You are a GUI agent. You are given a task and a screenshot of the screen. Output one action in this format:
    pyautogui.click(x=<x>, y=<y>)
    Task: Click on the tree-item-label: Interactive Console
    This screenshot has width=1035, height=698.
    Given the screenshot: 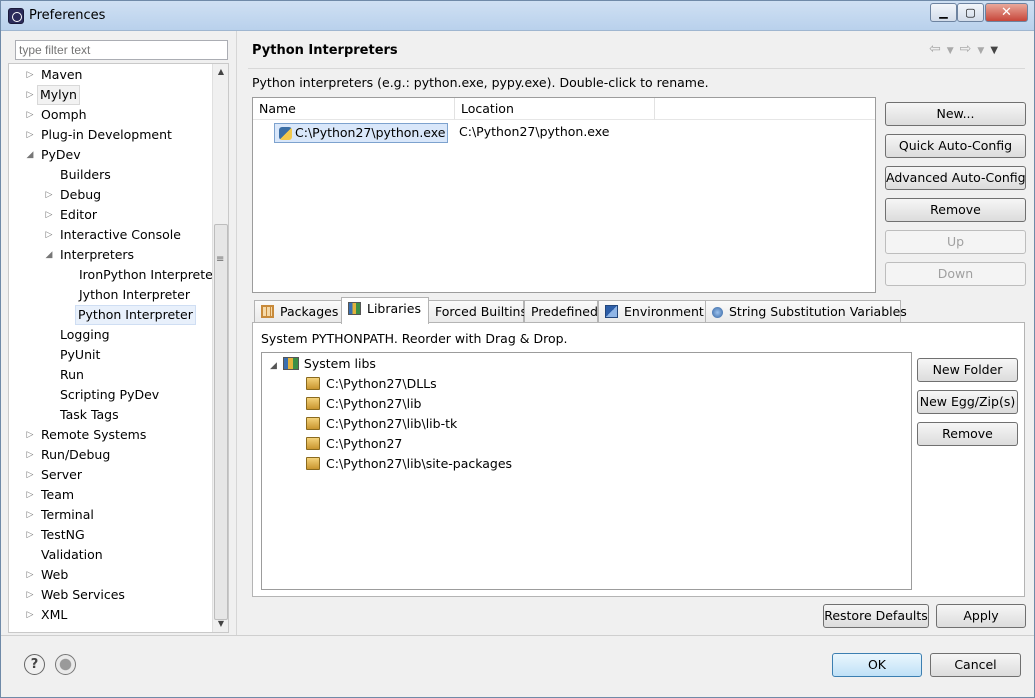 What is the action you would take?
    pyautogui.click(x=120, y=234)
    